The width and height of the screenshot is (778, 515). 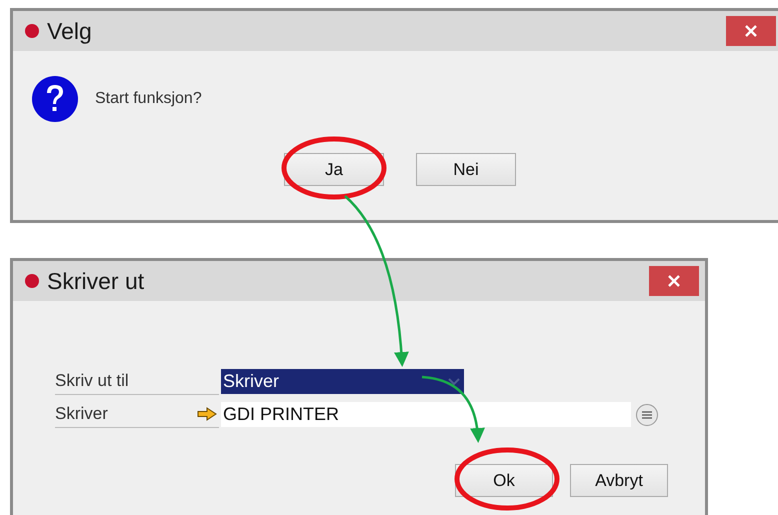 I want to click on dialog-button: Nei, so click(x=466, y=169).